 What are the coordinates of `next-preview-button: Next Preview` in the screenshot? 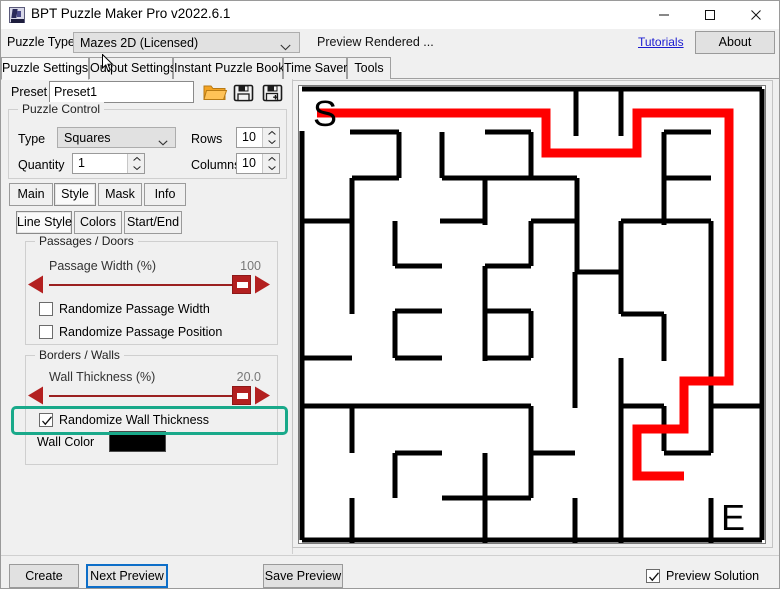 It's located at (127, 576).